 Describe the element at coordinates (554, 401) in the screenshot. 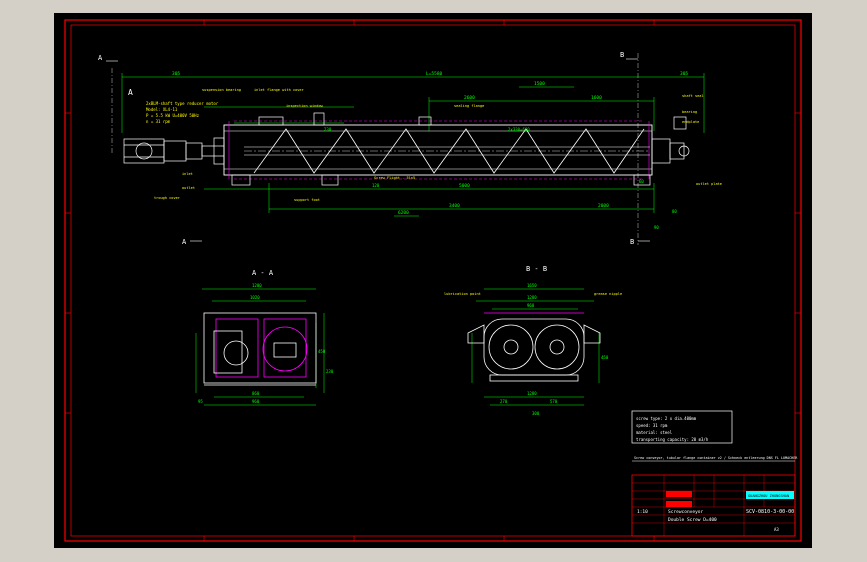

I see `bb-dim-s2: 570` at that location.